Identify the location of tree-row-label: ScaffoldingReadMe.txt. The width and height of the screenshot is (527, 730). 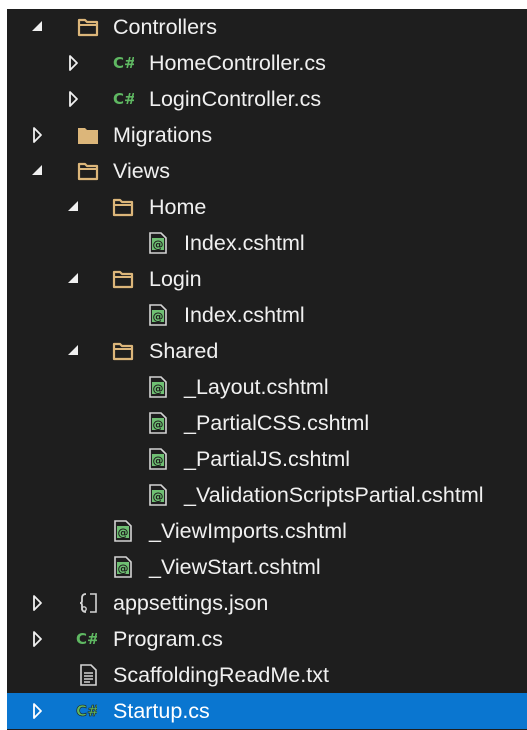
(221, 675).